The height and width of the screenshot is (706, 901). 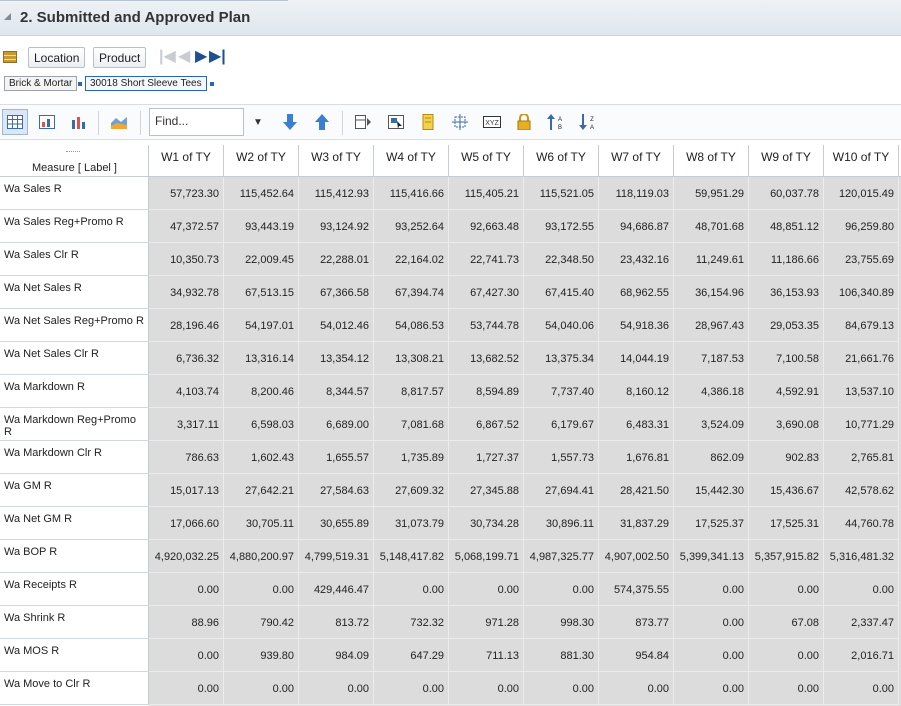 I want to click on grid-cell: 13,375.34, so click(x=561, y=358).